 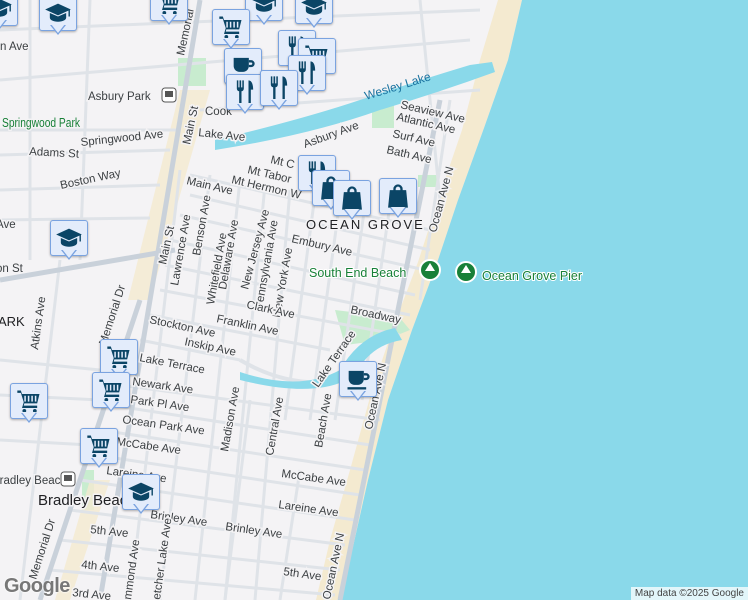 What do you see at coordinates (171, 364) in the screenshot?
I see `street-label: Lake Terrace` at bounding box center [171, 364].